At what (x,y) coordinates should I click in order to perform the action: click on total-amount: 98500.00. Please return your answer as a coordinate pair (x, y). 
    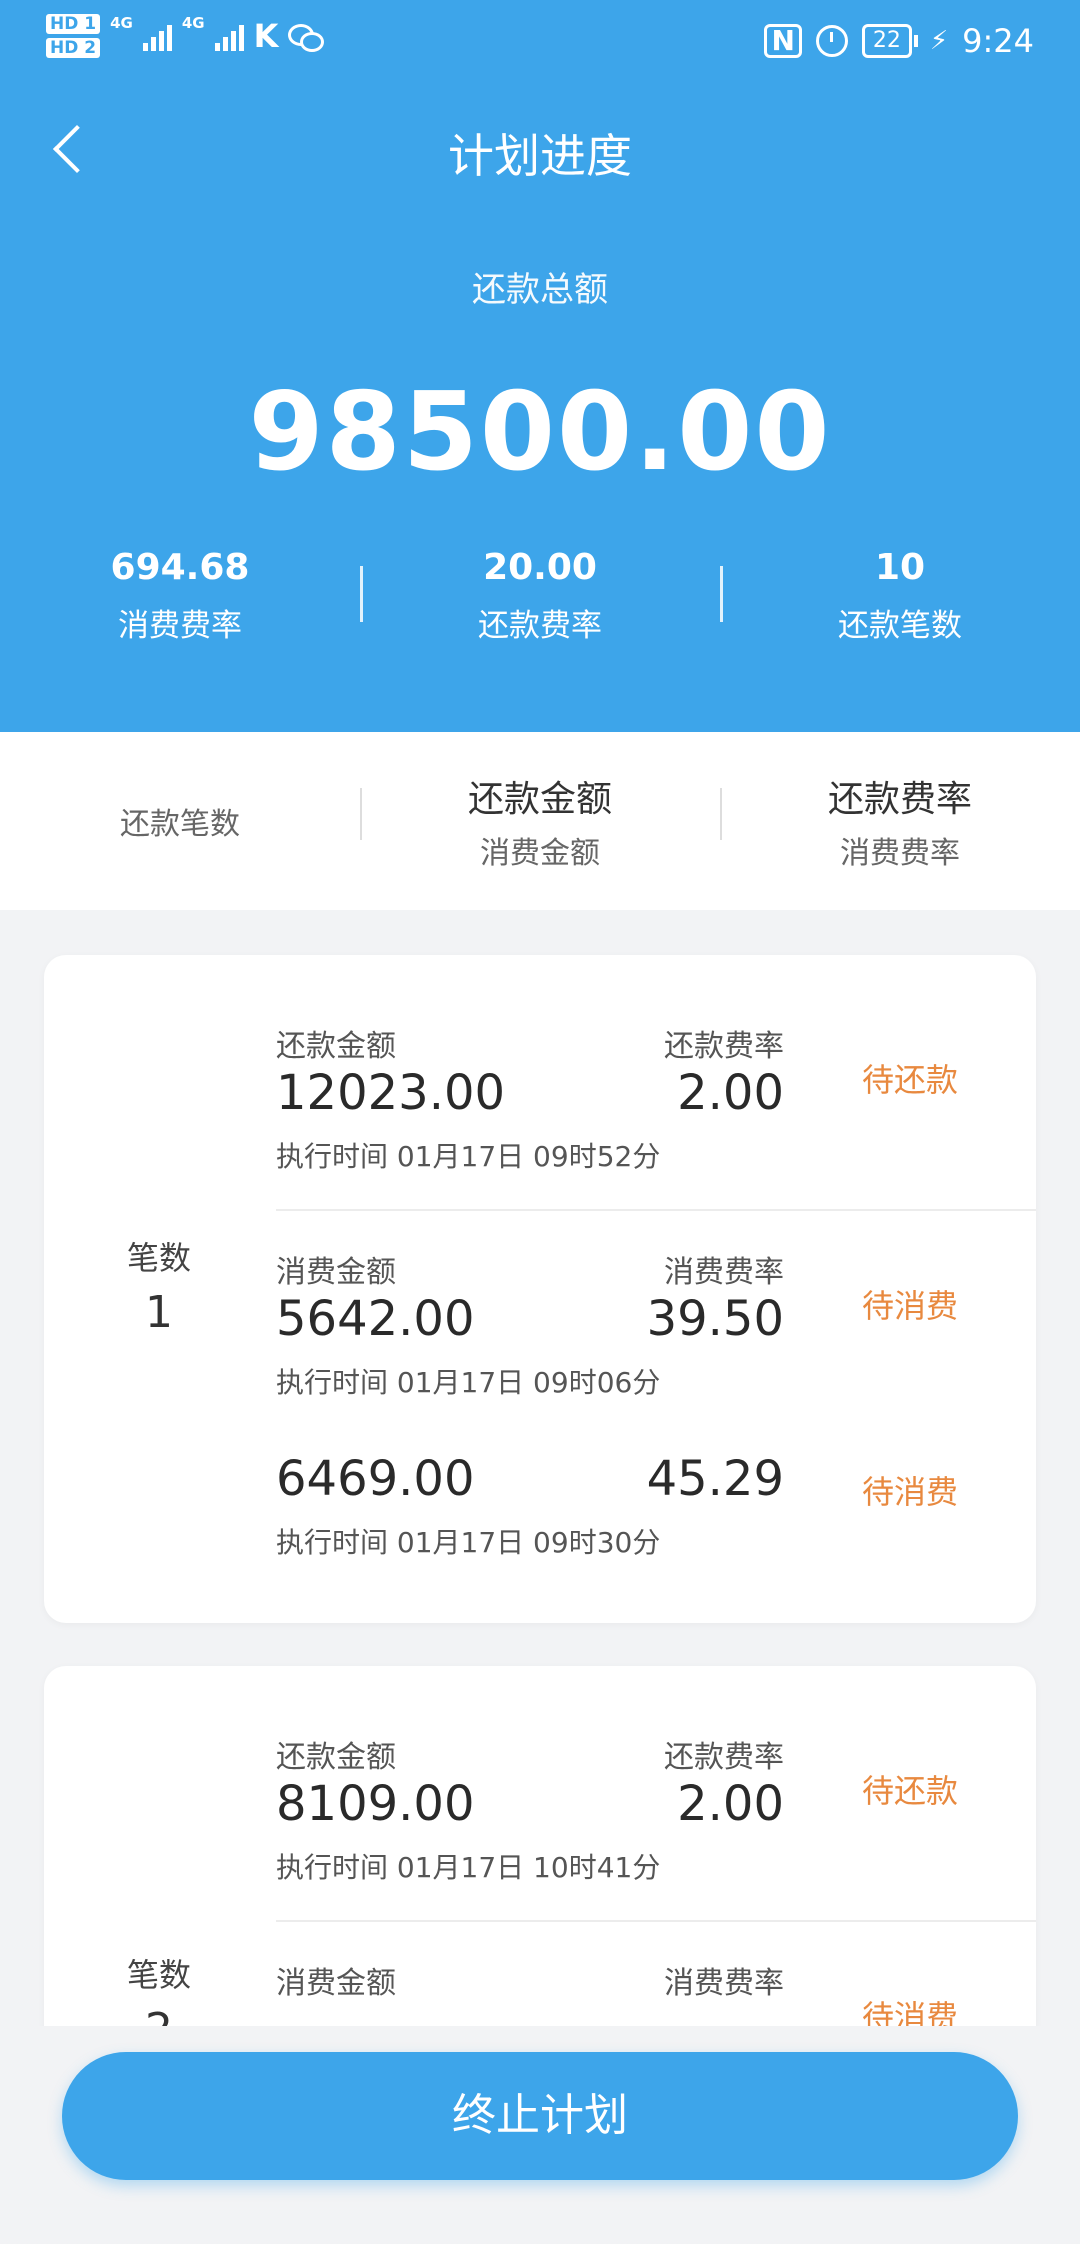
    Looking at the image, I should click on (540, 432).